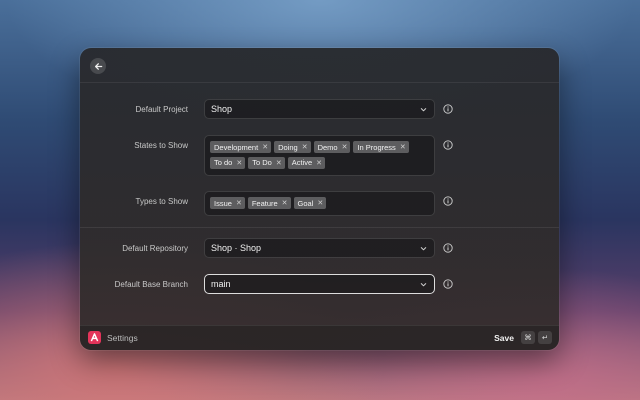 This screenshot has width=640, height=400. What do you see at coordinates (319, 337) in the screenshot?
I see `footer-bar: Settings Save ⌘ ↵` at bounding box center [319, 337].